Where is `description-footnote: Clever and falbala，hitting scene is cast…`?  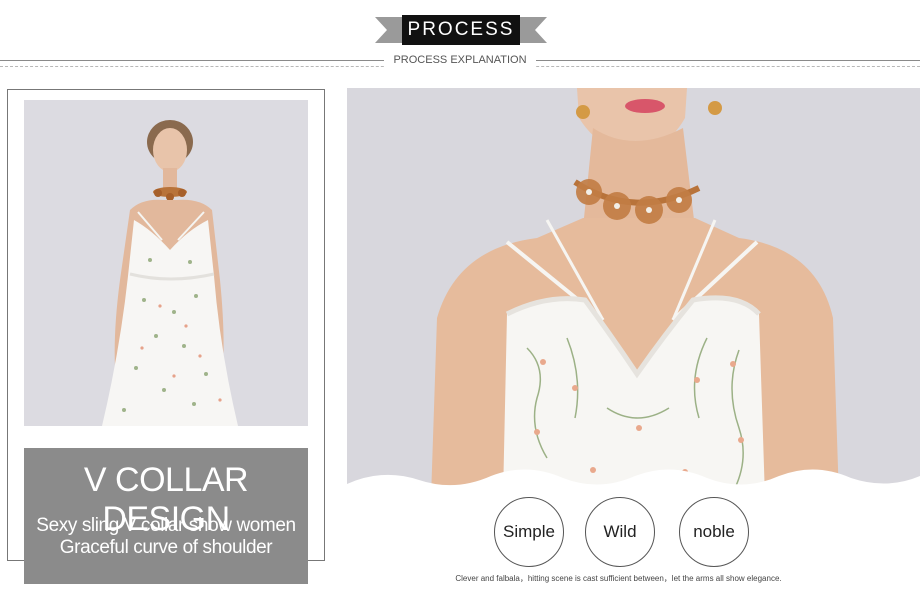 description-footnote: Clever and falbala，hitting scene is cast… is located at coordinates (618, 578).